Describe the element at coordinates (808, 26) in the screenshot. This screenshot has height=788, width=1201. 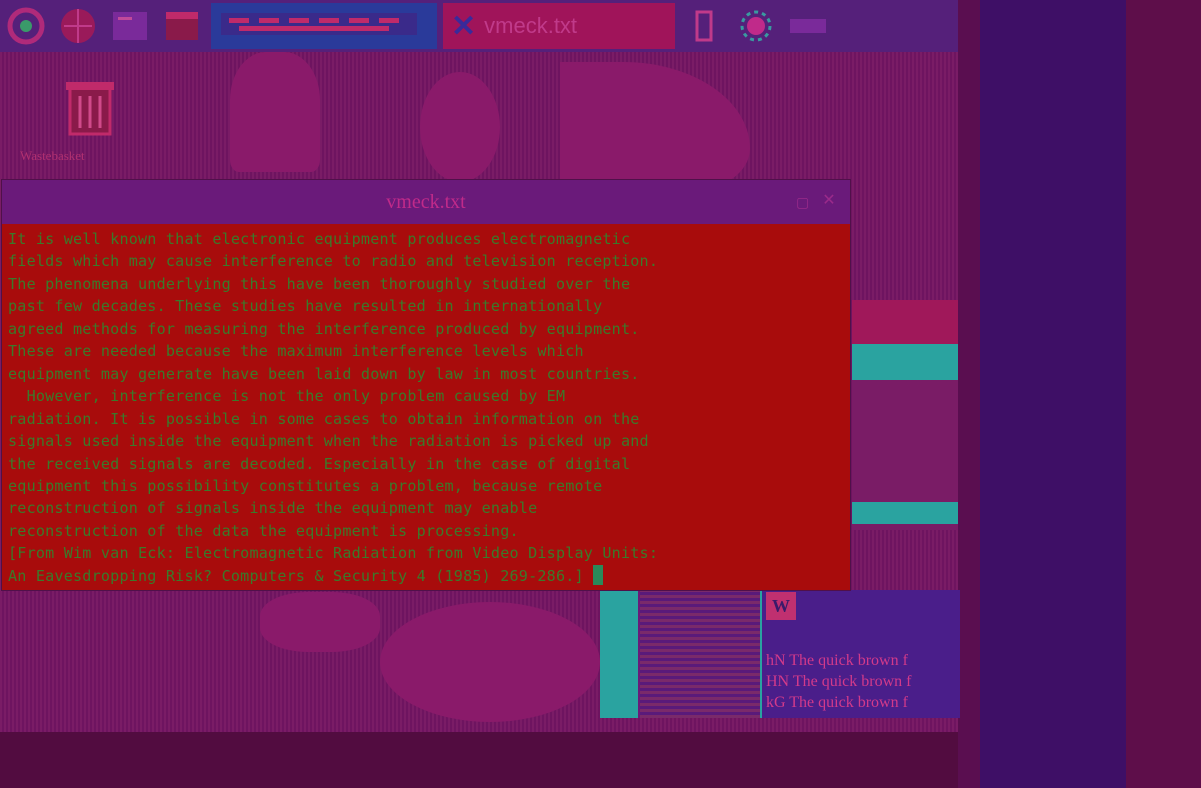
I see `clock-icon` at that location.